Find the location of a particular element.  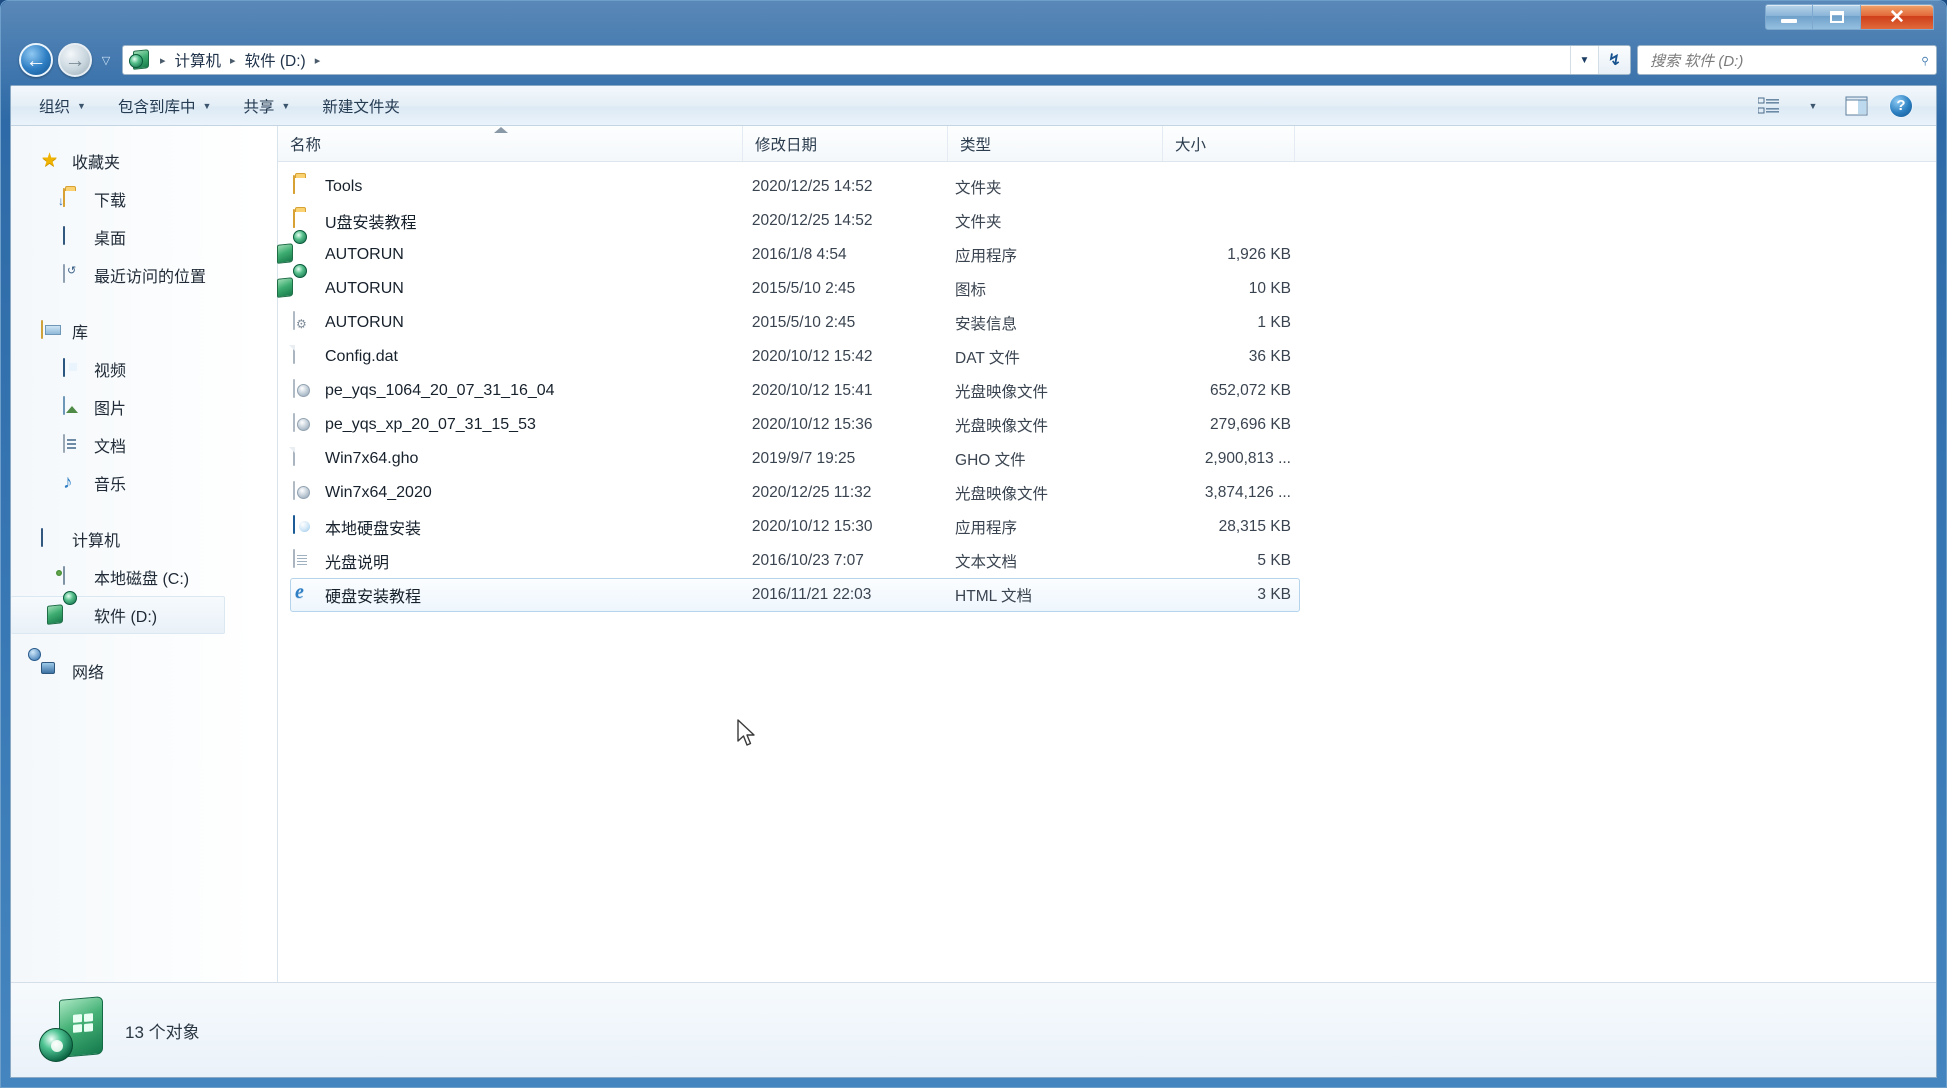

text-file-icon is located at coordinates (304, 560).